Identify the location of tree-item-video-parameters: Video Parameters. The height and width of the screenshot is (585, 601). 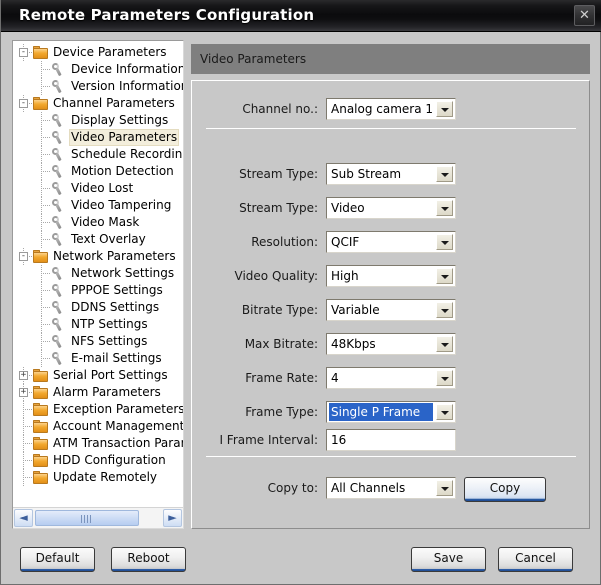
(98, 137).